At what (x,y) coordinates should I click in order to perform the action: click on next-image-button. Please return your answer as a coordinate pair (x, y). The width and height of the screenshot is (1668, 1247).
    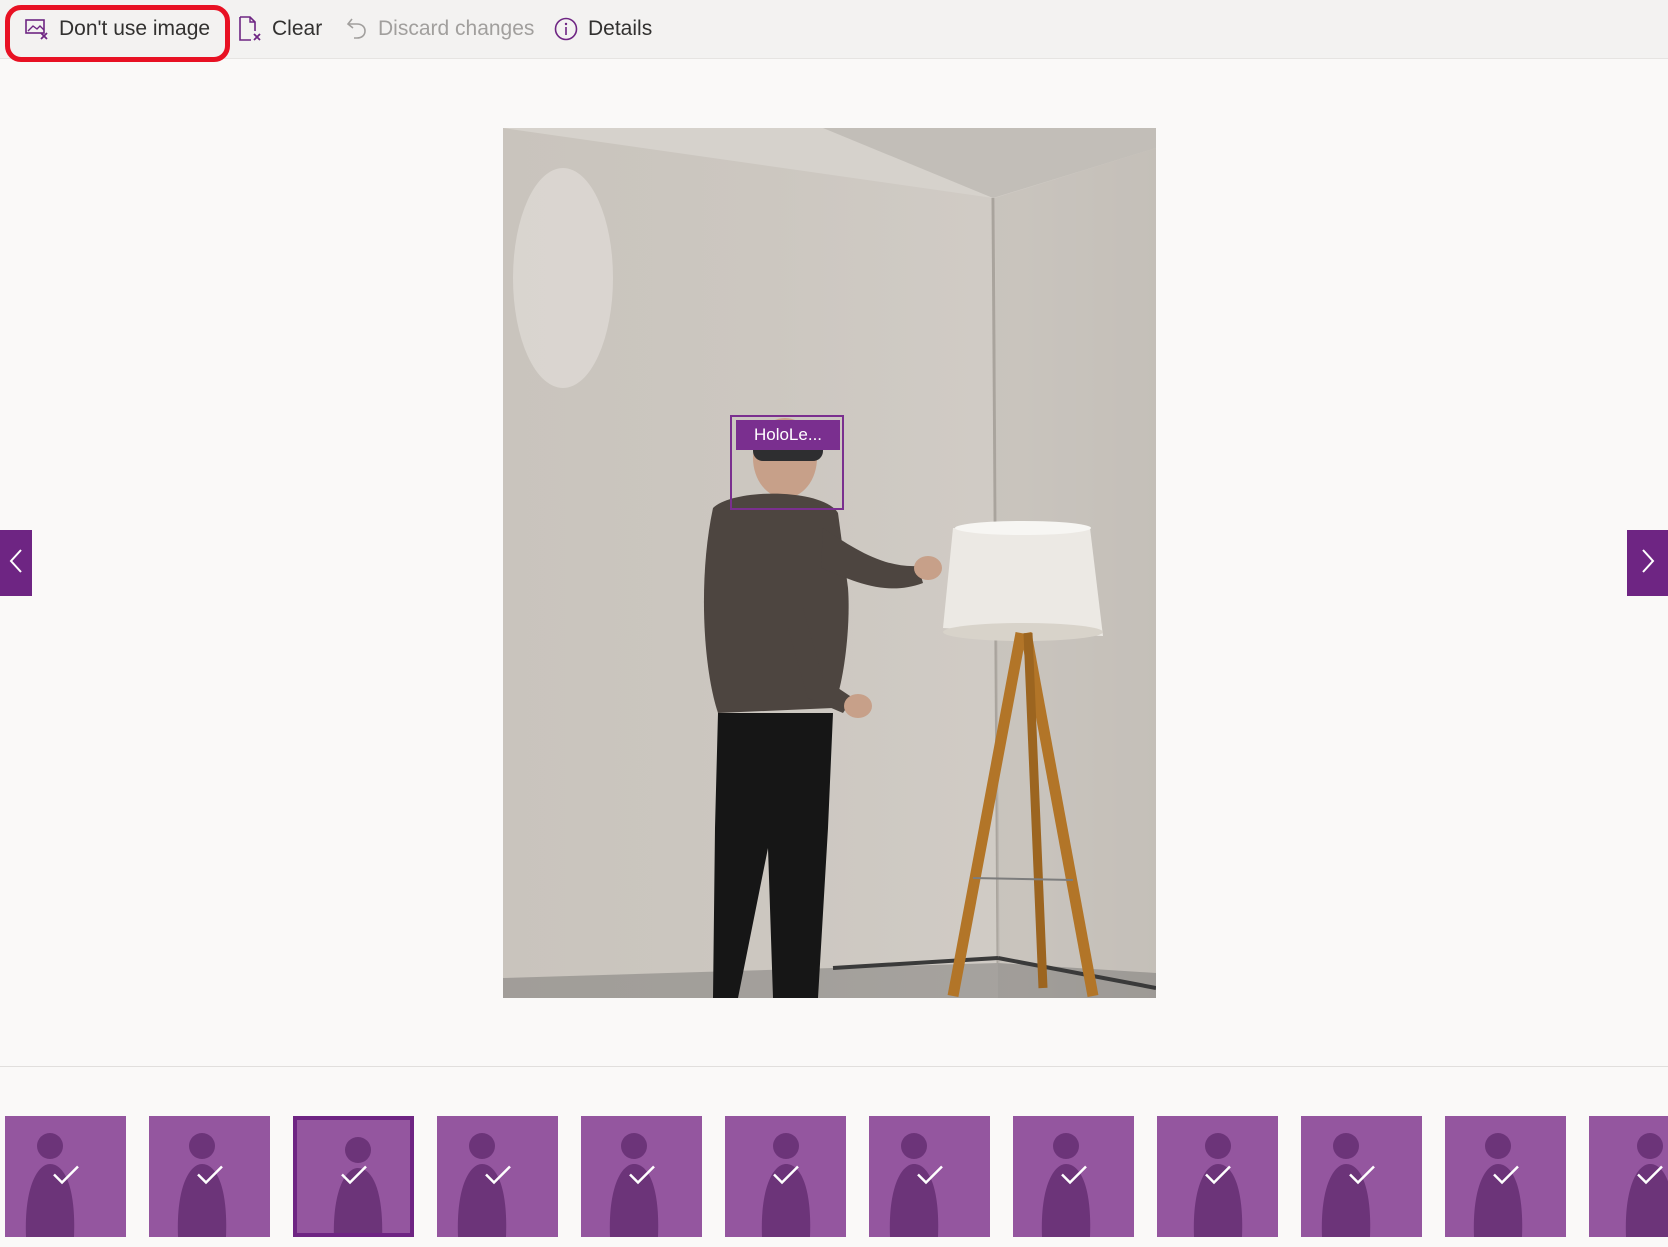
    Looking at the image, I should click on (1647, 563).